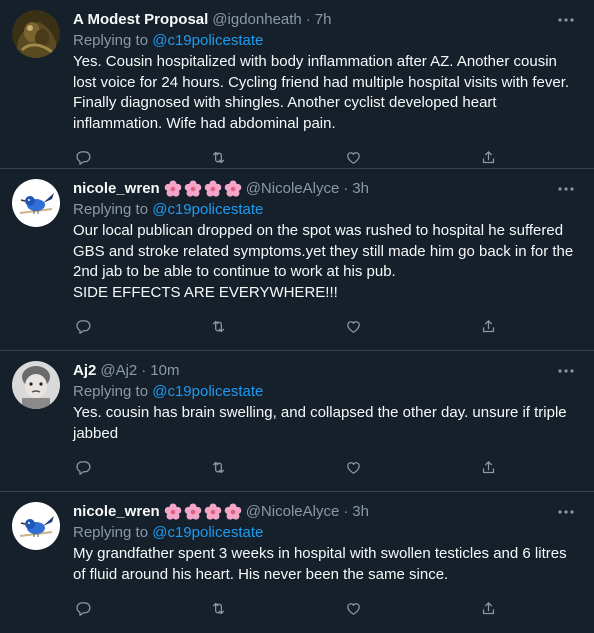 The image size is (594, 633). What do you see at coordinates (325, 371) in the screenshot?
I see `tweet-header: Aj2 @Aj2 · 10m` at bounding box center [325, 371].